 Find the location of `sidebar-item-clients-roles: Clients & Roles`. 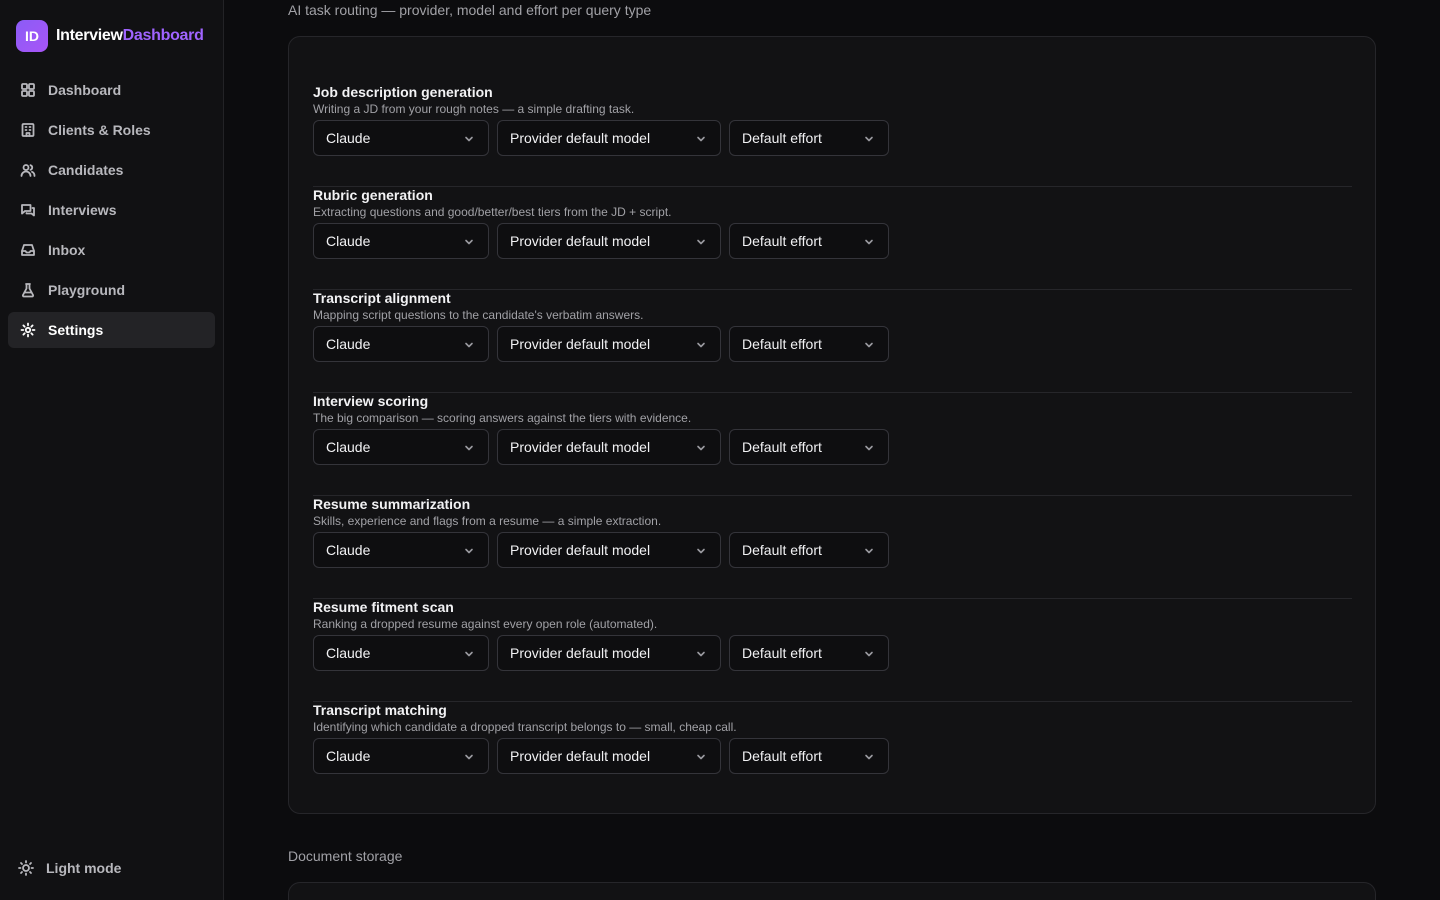

sidebar-item-clients-roles: Clients & Roles is located at coordinates (111, 130).